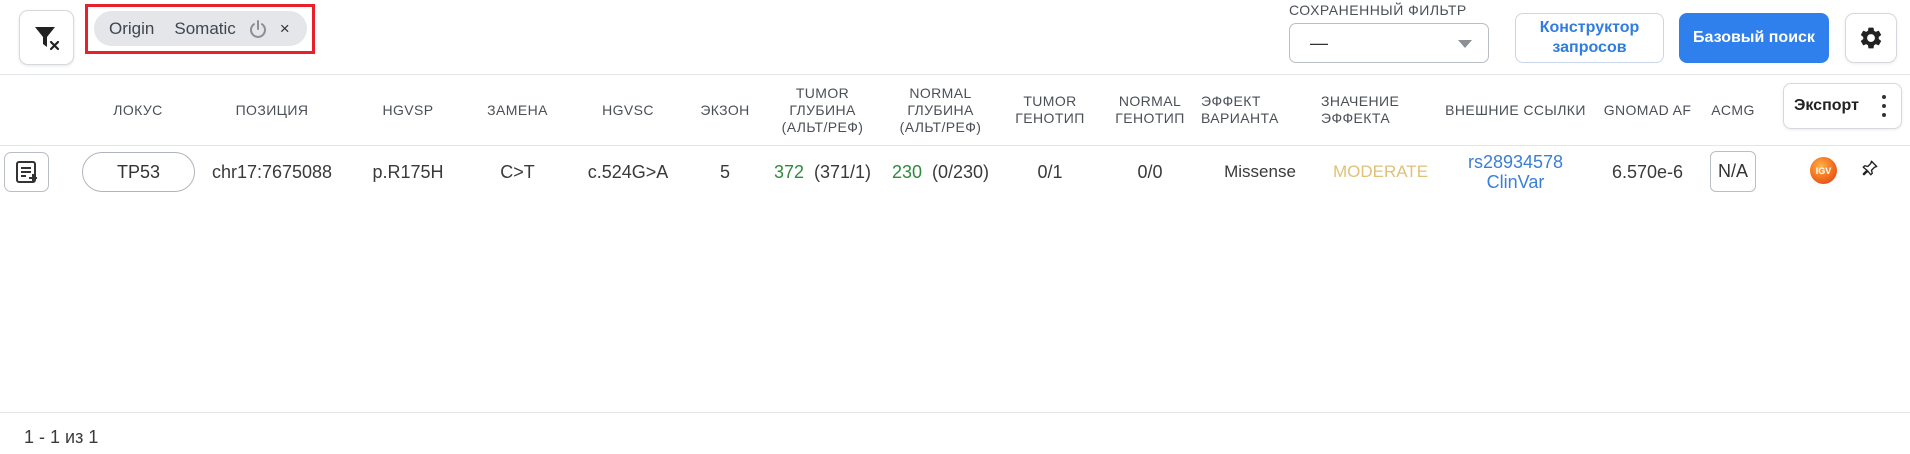 This screenshot has width=1910, height=454. What do you see at coordinates (138, 110) in the screenshot?
I see `column-header-locus: ЛОКУС` at bounding box center [138, 110].